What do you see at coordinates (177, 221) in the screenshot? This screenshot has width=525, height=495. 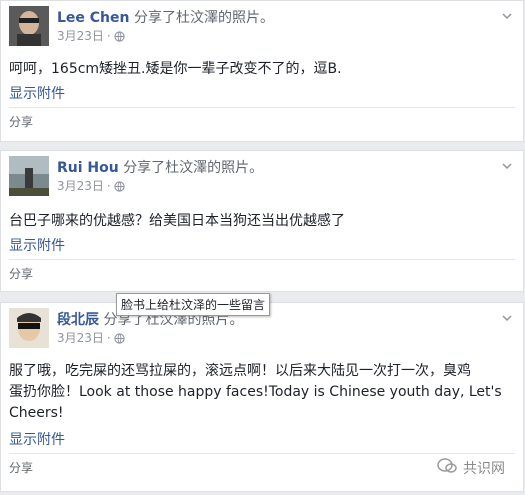 I see `post-text: 台巴子哪来的优越感？给美国日本当狗还当出优越感了` at bounding box center [177, 221].